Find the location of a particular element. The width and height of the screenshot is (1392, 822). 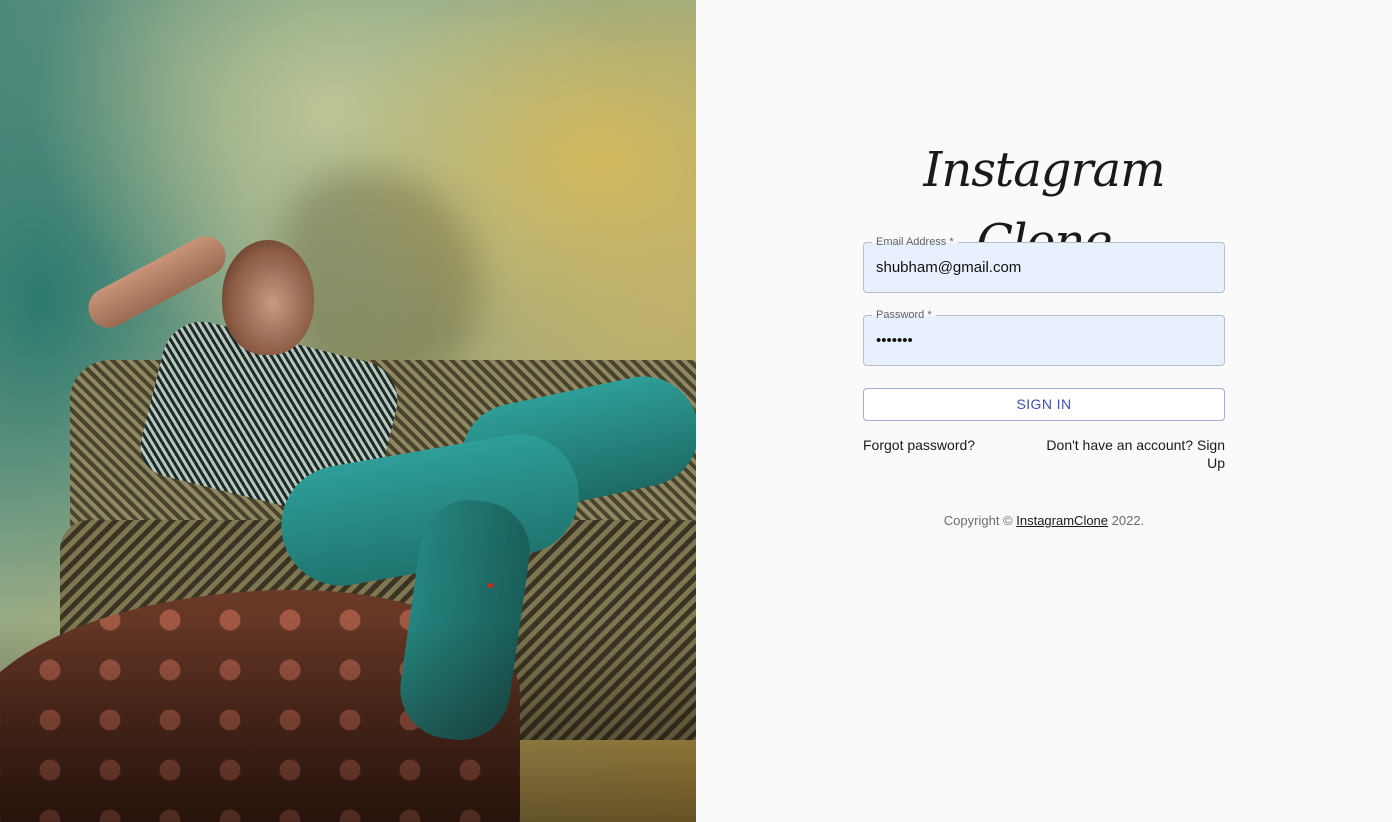

person-arm is located at coordinates (157, 282).